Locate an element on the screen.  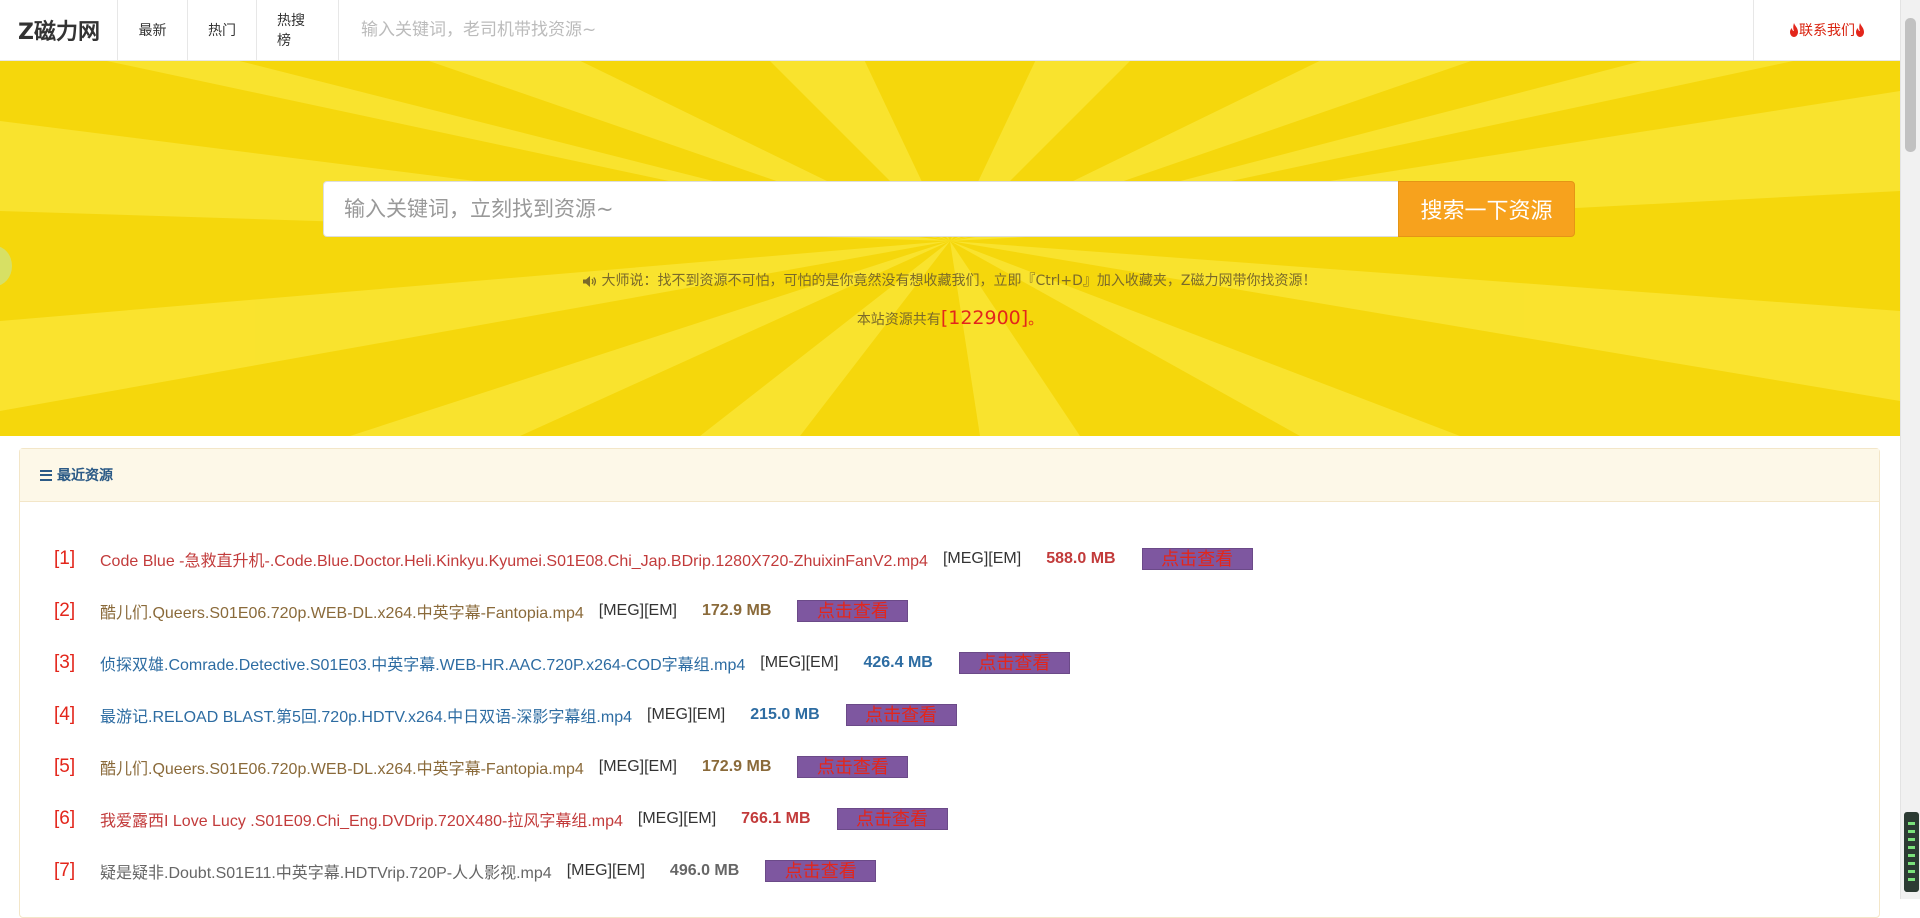
contact-us-label: 联系我们 is located at coordinates (1827, 31).